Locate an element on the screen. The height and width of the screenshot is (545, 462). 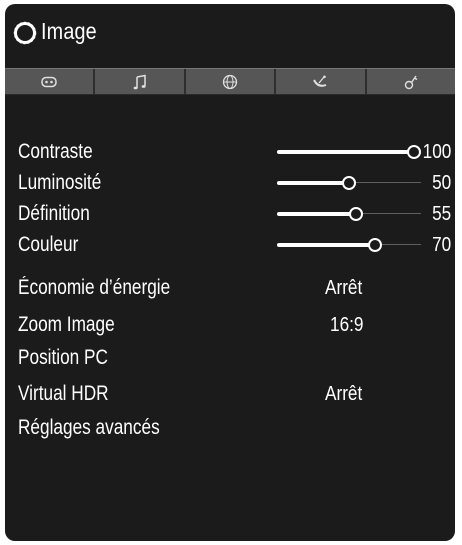
picture-icon is located at coordinates (49, 81).